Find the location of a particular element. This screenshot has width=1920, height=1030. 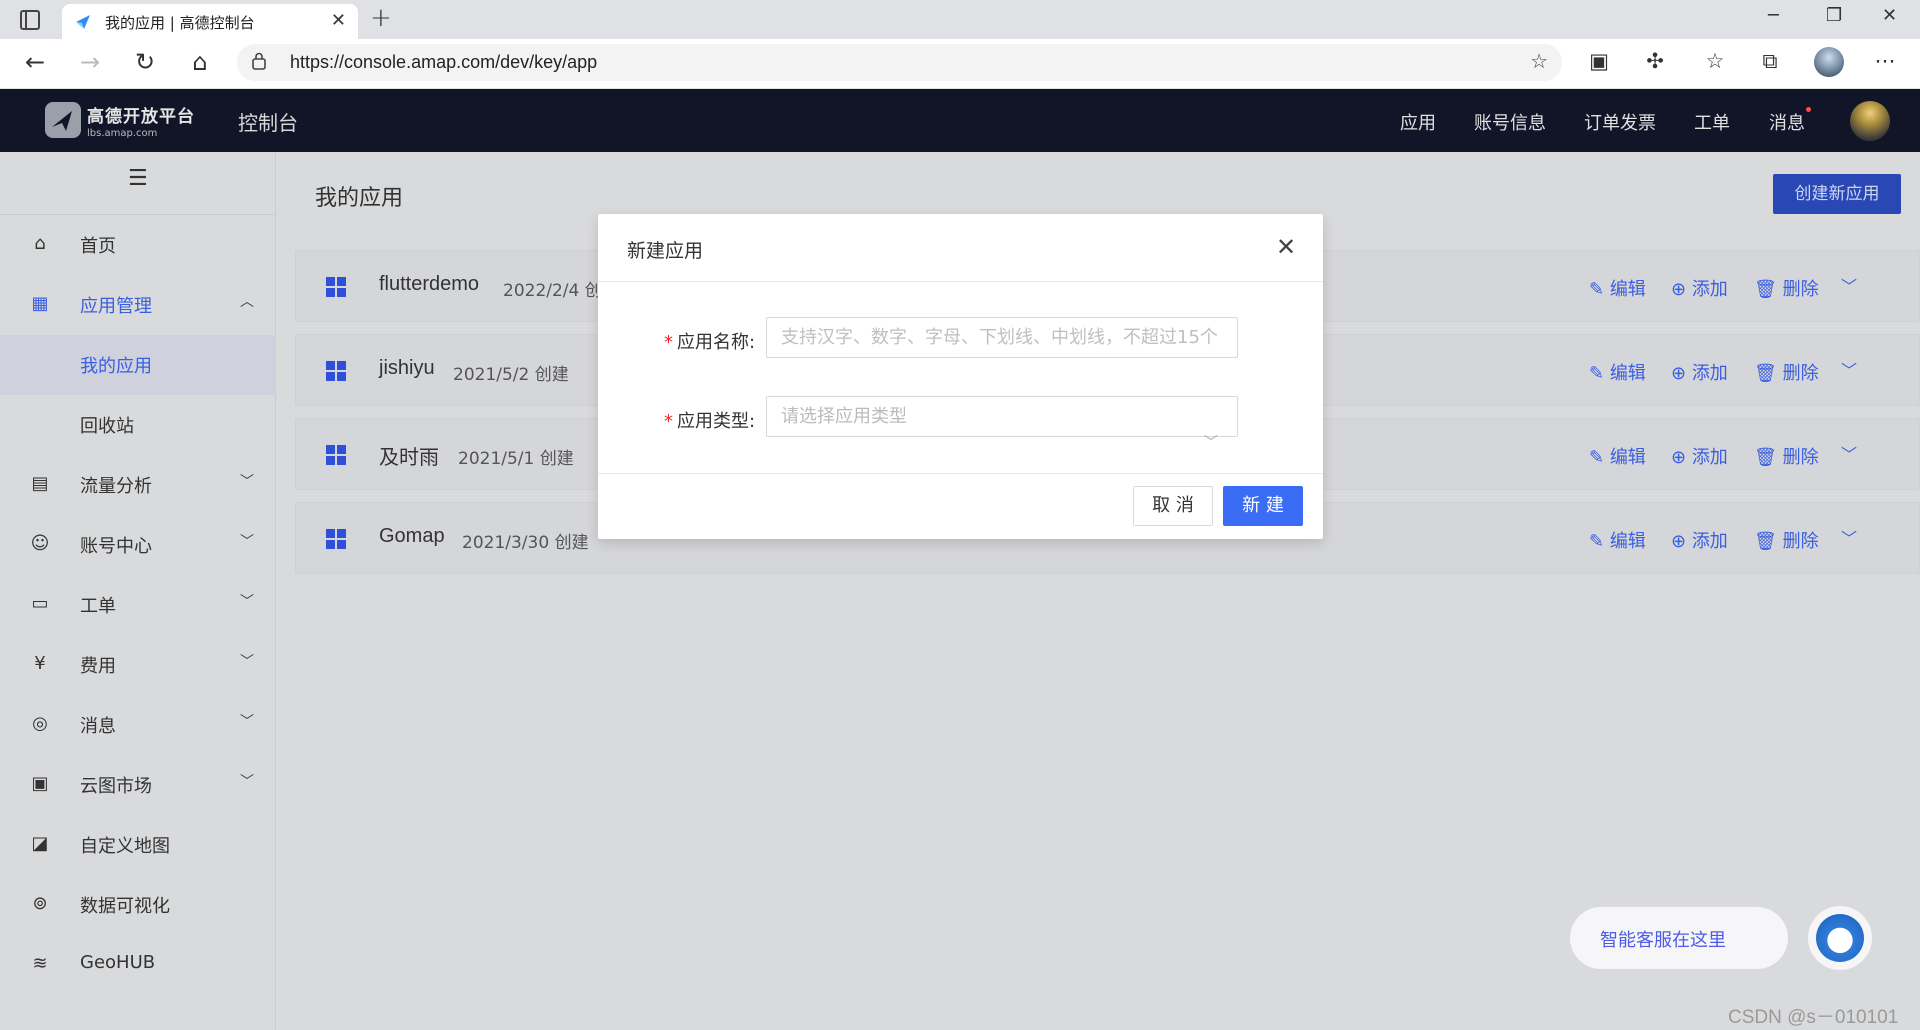

tab-actions-icon is located at coordinates (30, 20).